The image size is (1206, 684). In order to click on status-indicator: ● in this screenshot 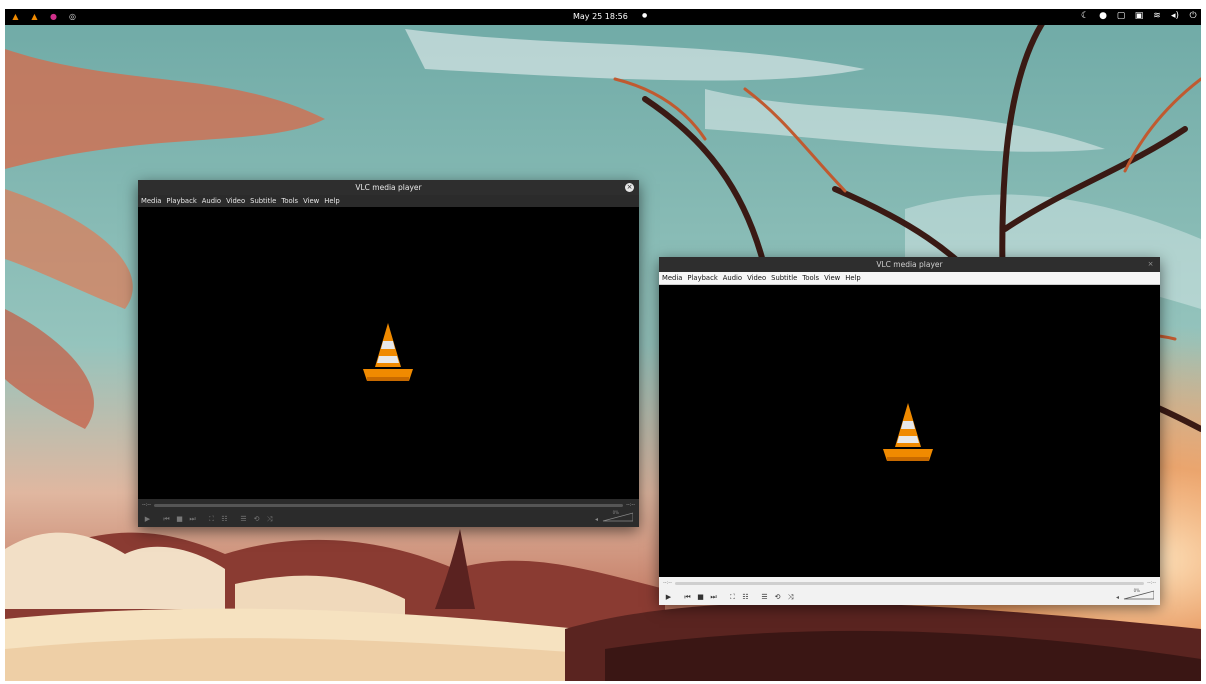, I will do `click(645, 15)`.